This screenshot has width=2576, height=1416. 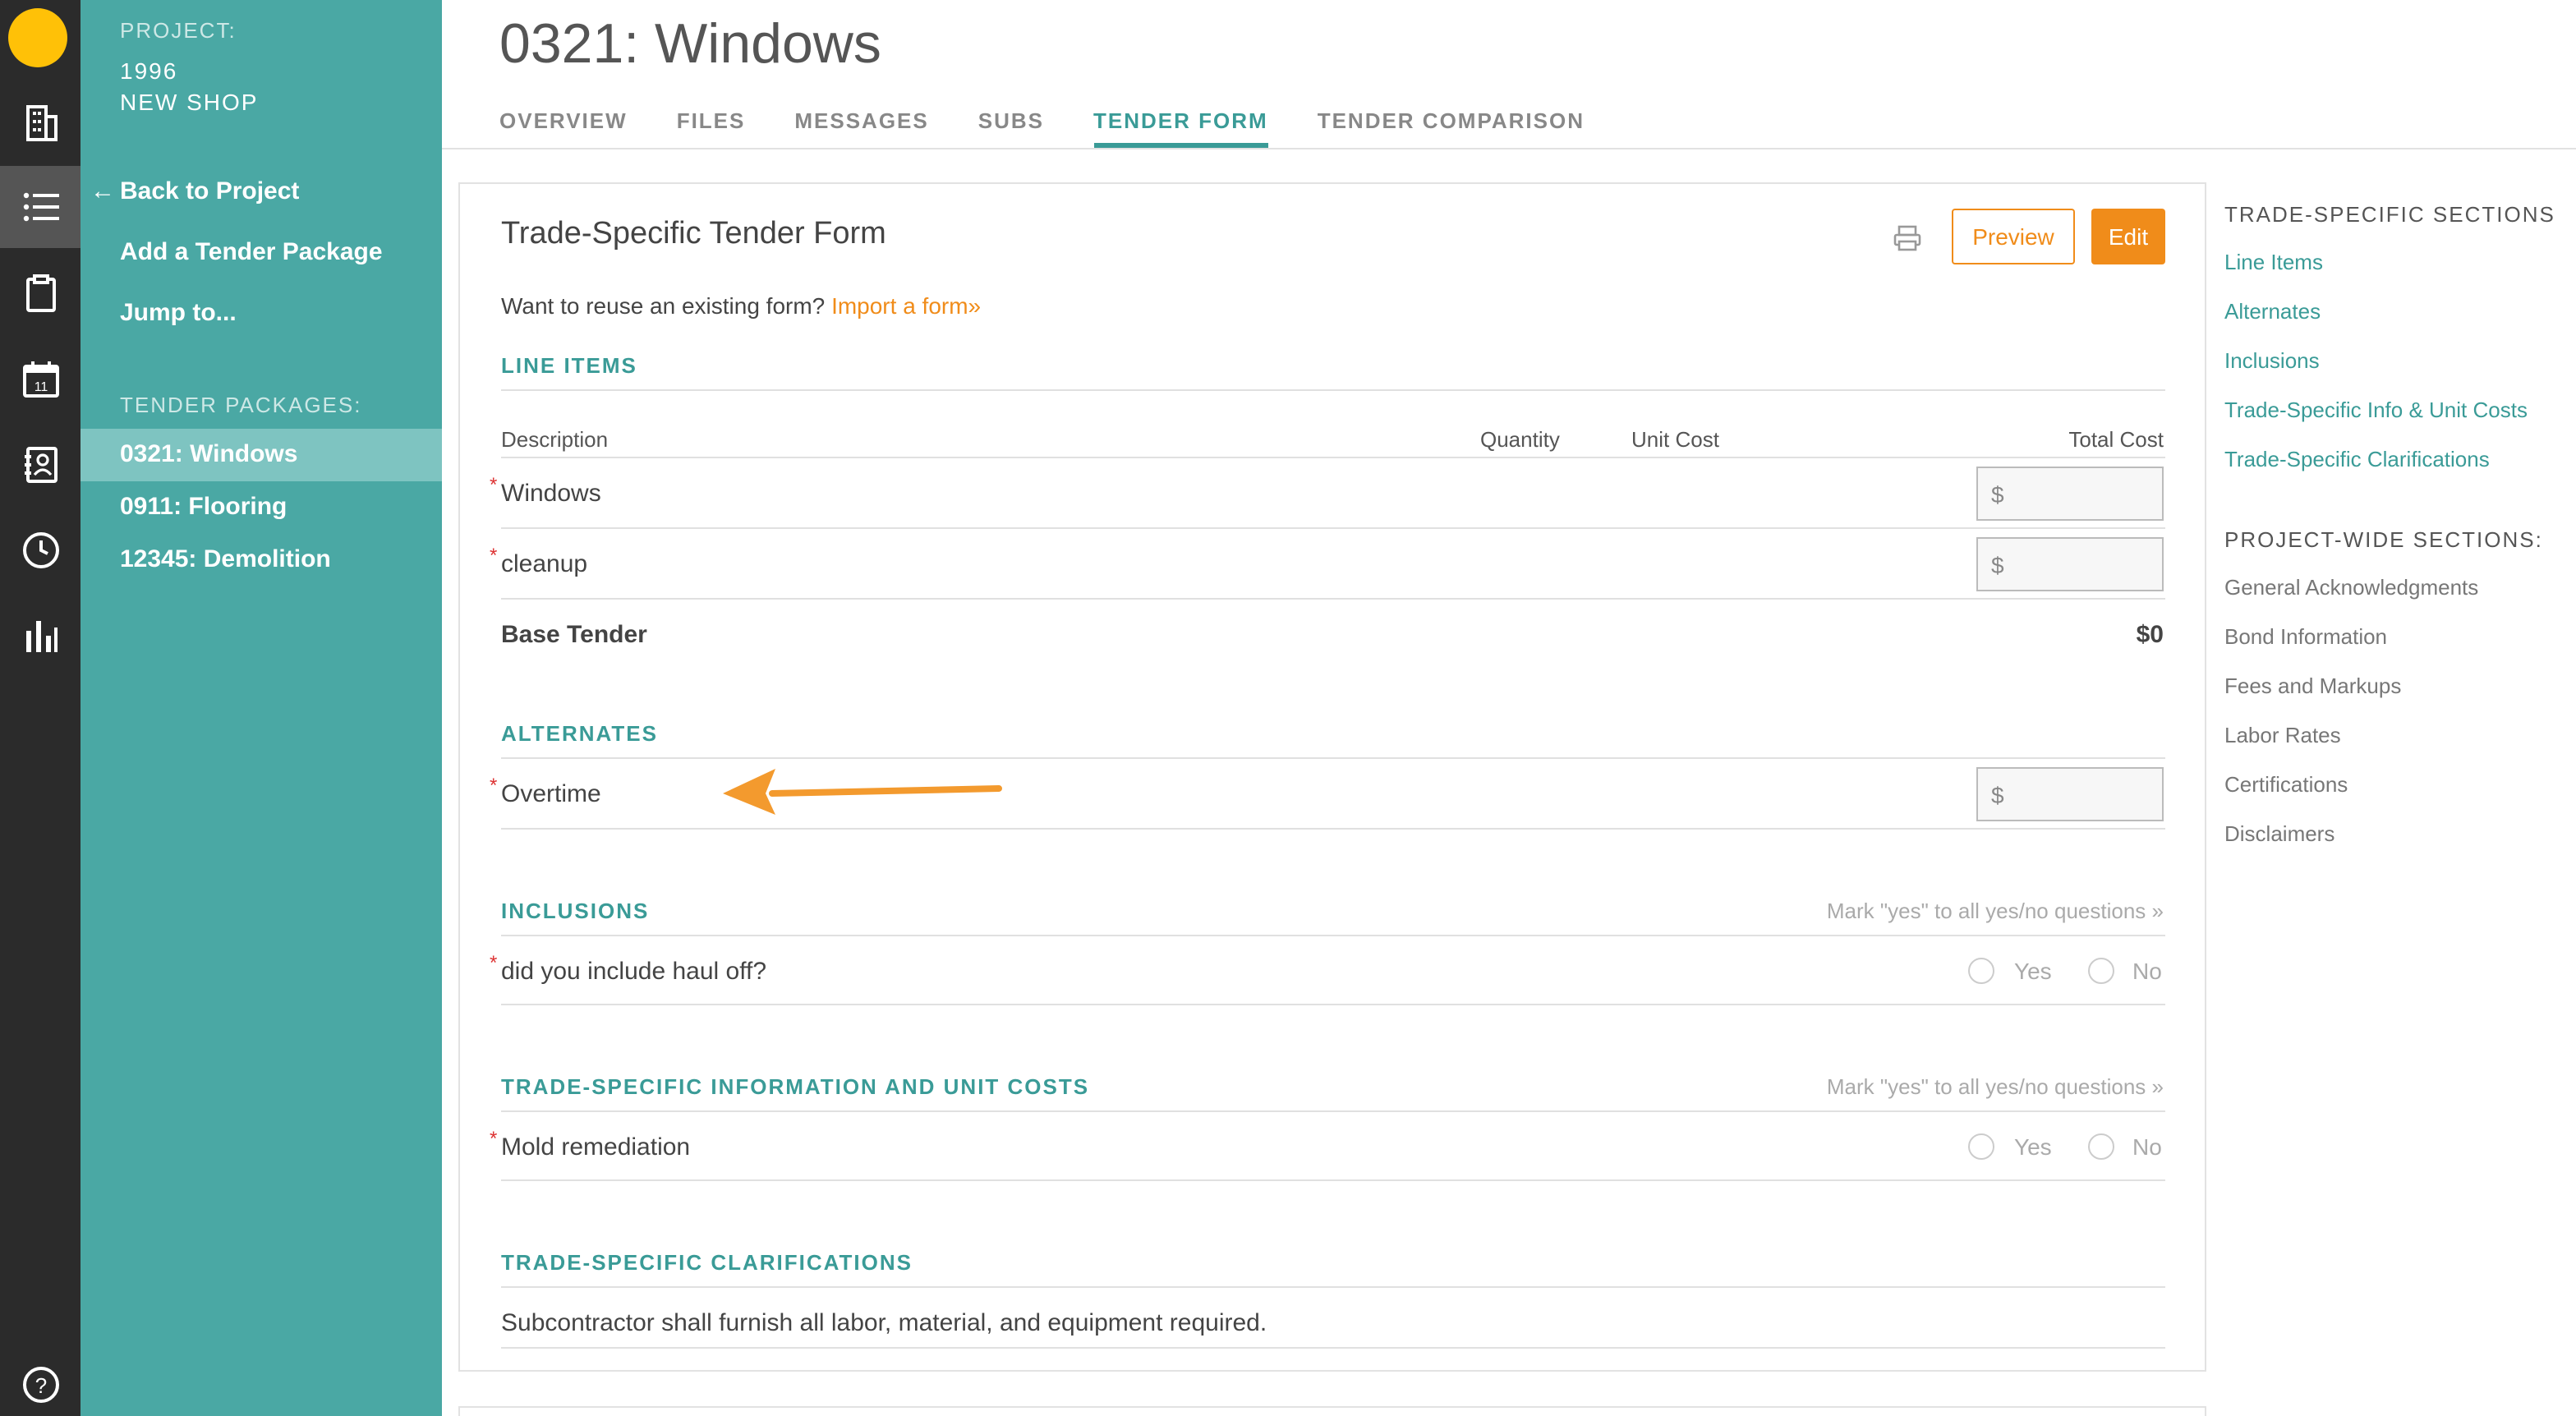 I want to click on col-quantity: Quantity, so click(x=1520, y=439).